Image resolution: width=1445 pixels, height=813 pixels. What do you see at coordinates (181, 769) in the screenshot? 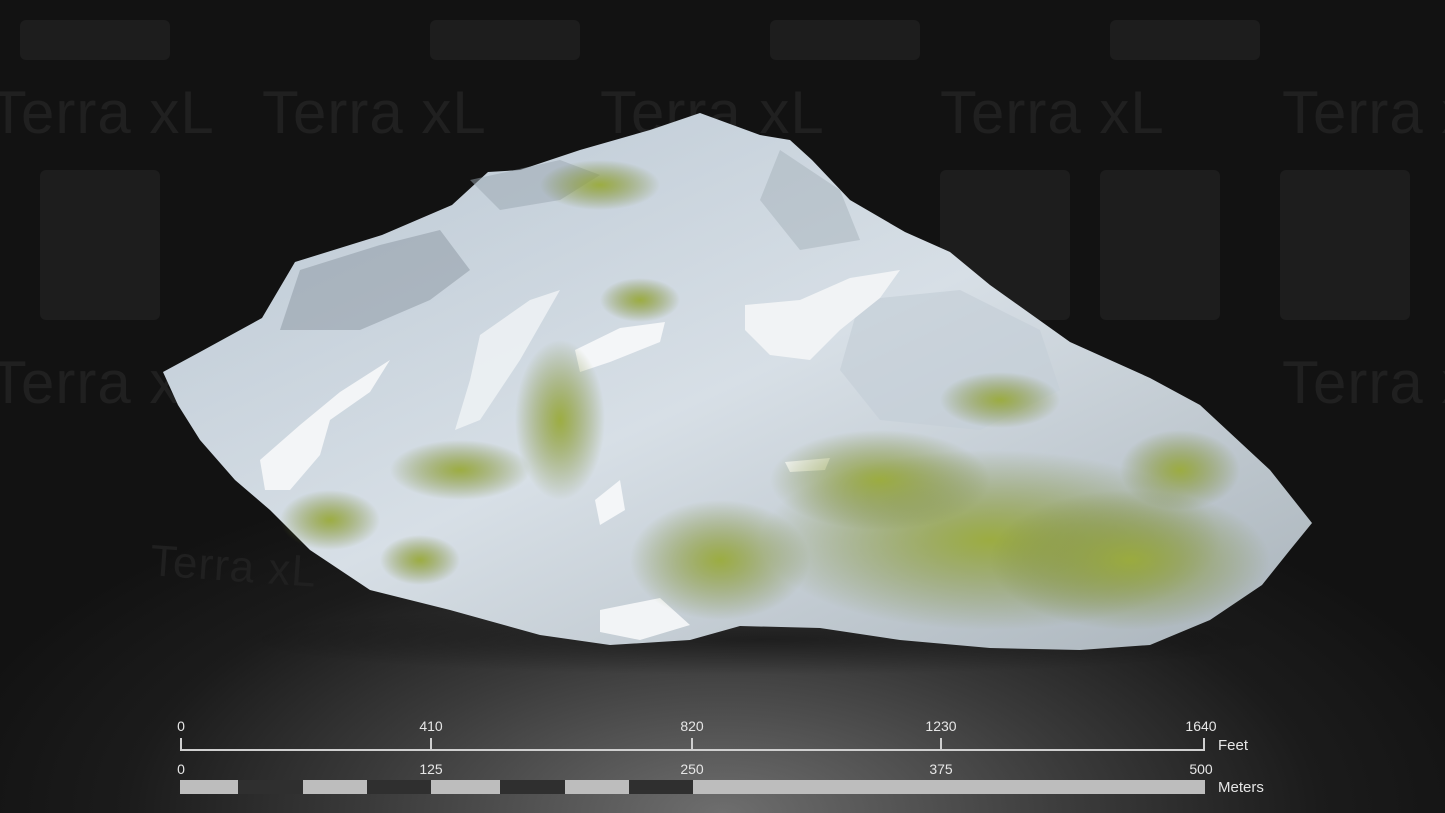
I see `meters-tick-label: 0` at bounding box center [181, 769].